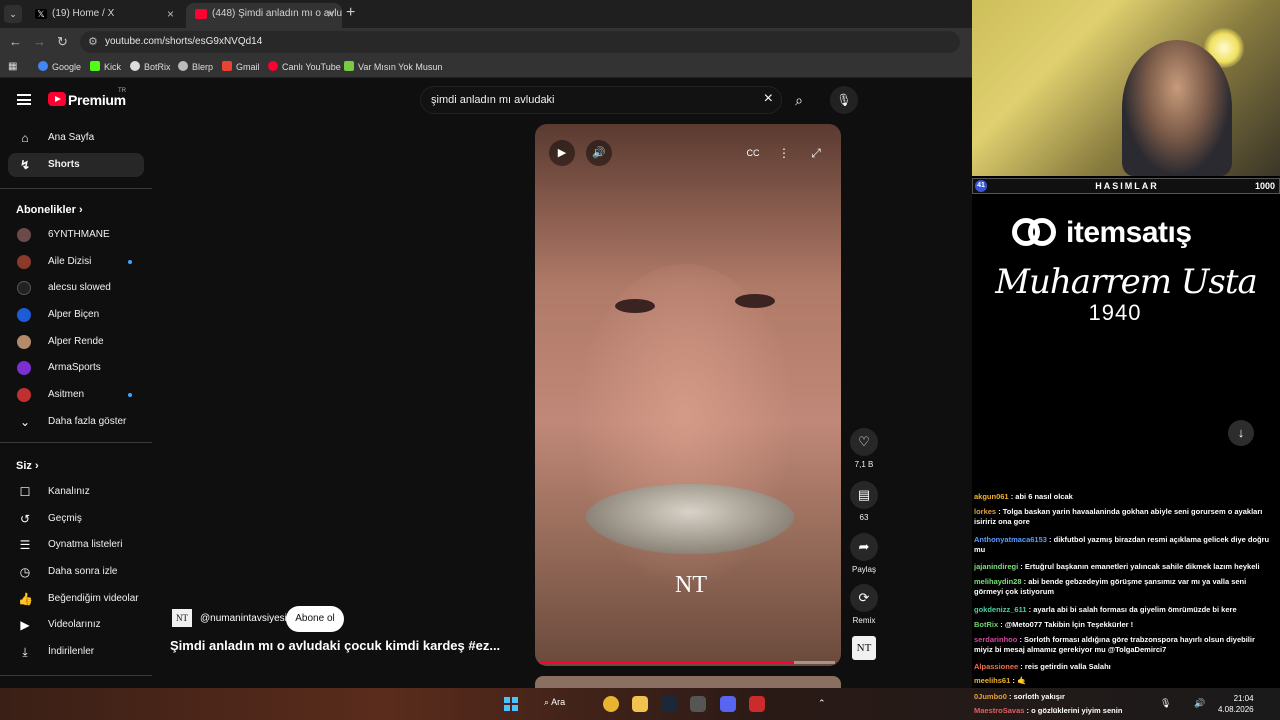 The height and width of the screenshot is (720, 1280). Describe the element at coordinates (27, 466) in the screenshot. I see `you-header: Siz ›` at that location.